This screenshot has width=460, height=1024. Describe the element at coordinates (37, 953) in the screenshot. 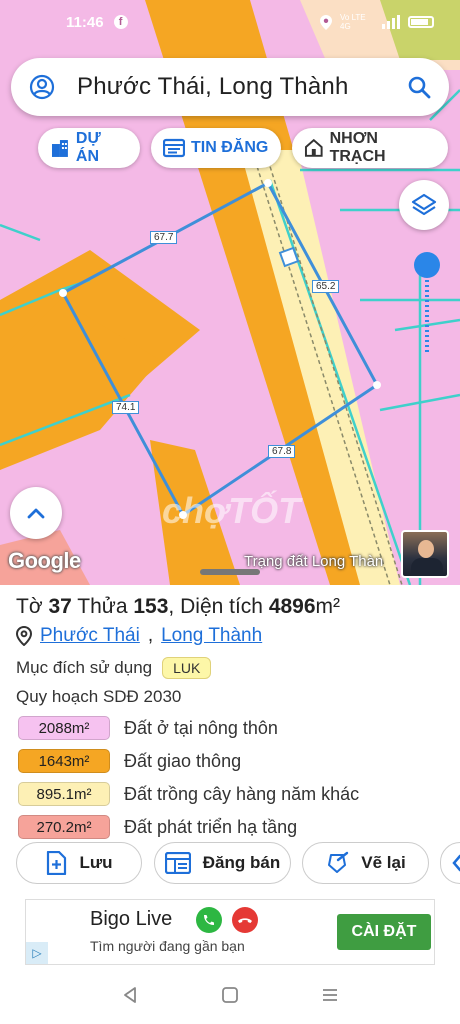

I see `ad-choices-icon: ▷` at that location.